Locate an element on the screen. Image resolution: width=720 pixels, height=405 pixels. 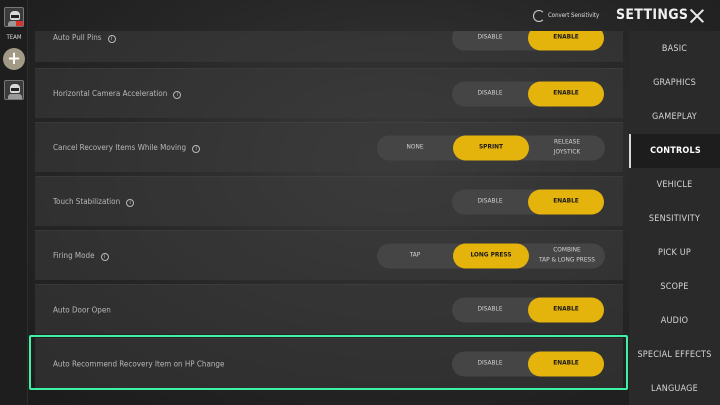
setting-label: Cancel Recovery Items While Moving i is located at coordinates (127, 147).